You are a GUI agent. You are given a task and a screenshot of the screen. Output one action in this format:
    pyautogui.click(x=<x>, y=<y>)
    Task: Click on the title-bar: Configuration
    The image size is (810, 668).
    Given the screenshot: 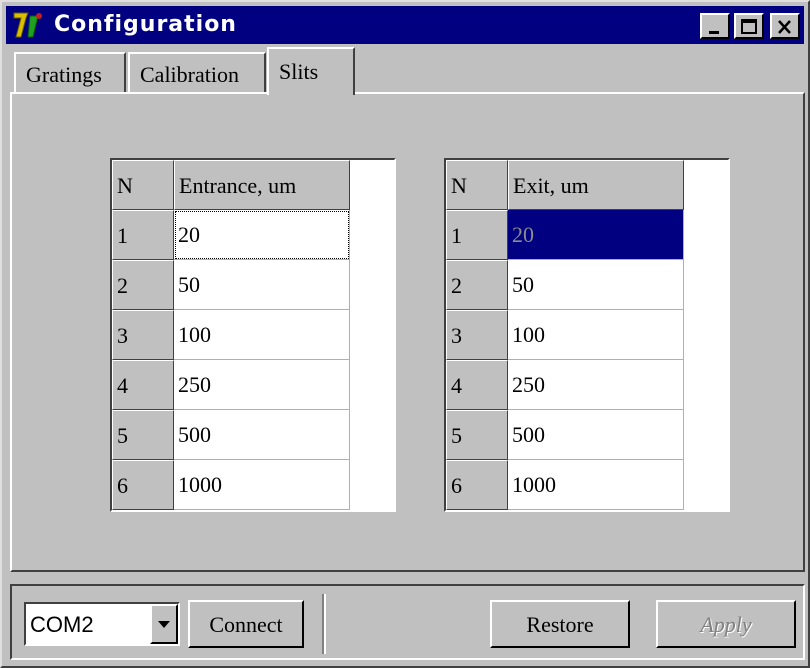 What is the action you would take?
    pyautogui.click(x=405, y=25)
    